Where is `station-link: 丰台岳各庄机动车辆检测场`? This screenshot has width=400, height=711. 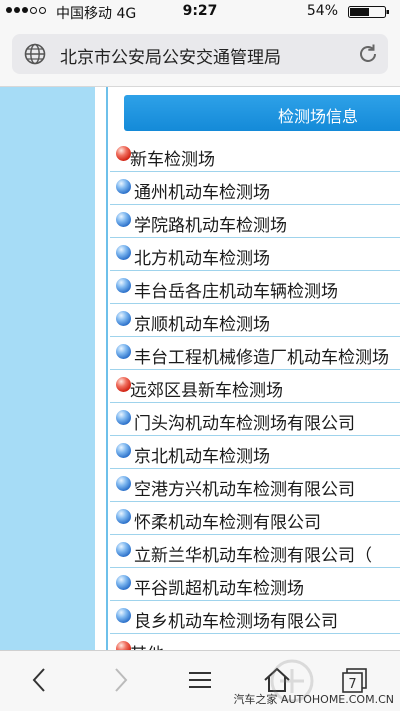
station-link: 丰台岳各庄机动车辆检测场 is located at coordinates (236, 289).